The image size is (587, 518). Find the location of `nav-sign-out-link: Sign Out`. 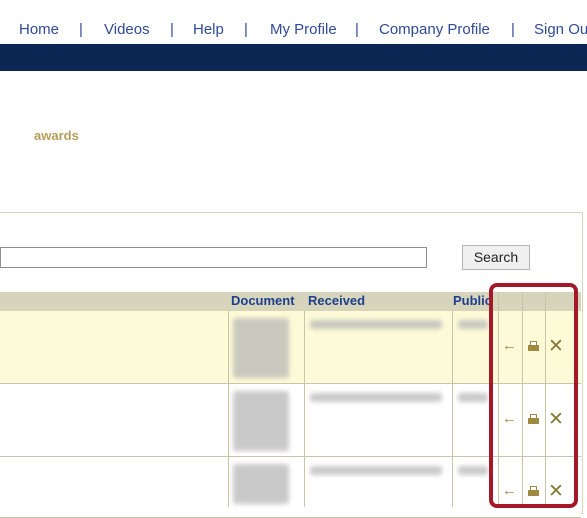

nav-sign-out-link: Sign Out is located at coordinates (560, 29).